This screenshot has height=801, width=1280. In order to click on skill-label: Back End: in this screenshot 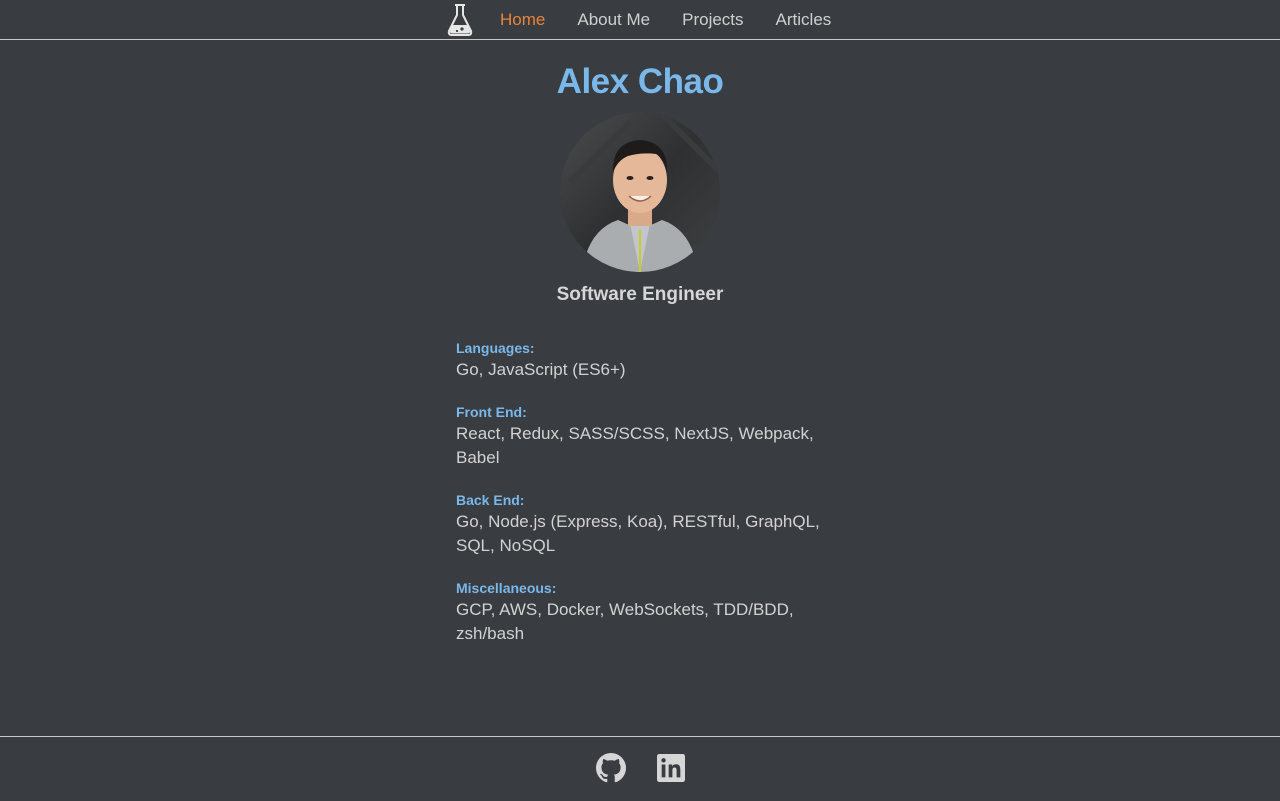, I will do `click(490, 500)`.